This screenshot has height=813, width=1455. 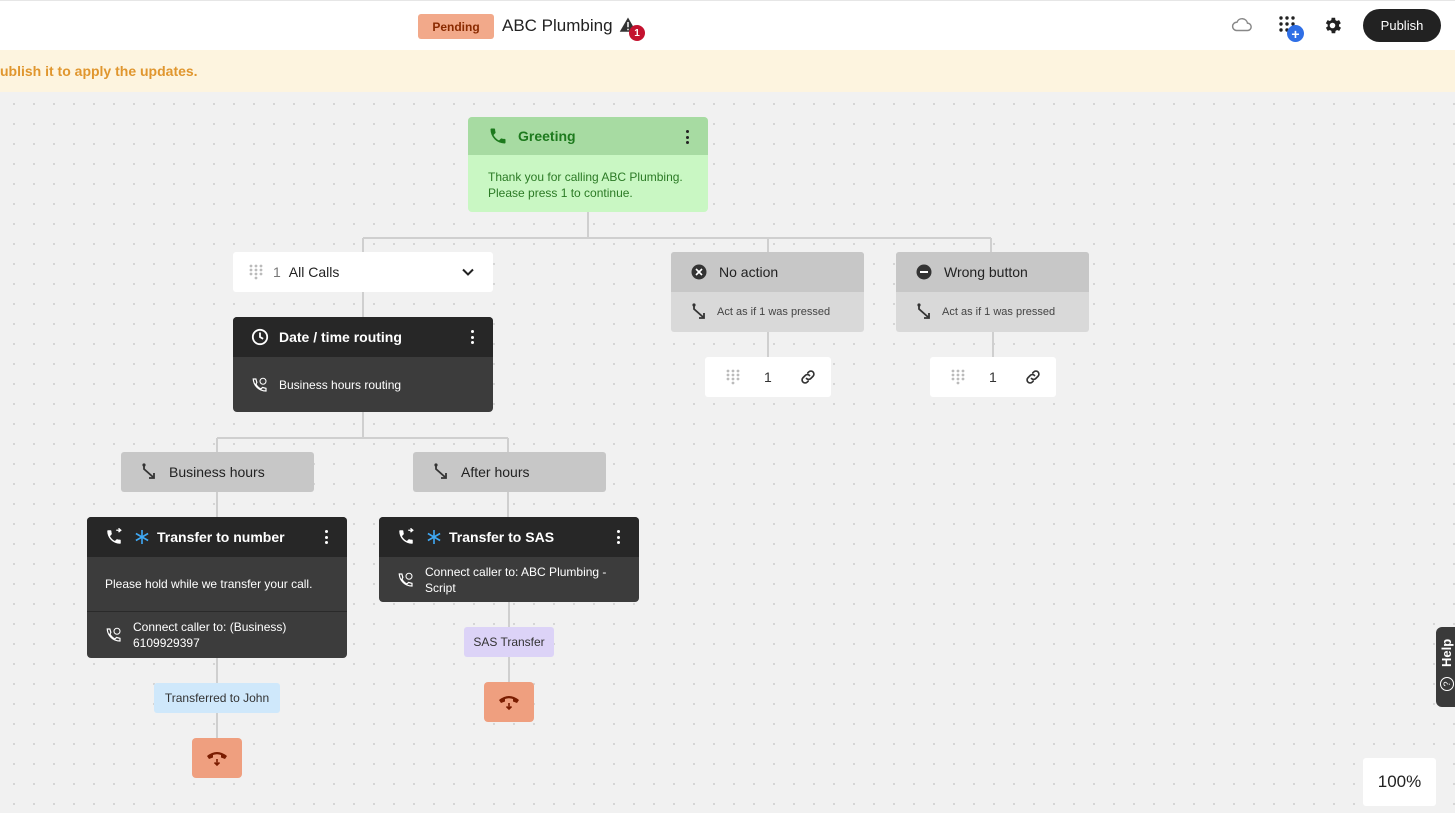 What do you see at coordinates (1446, 652) in the screenshot?
I see `help-label: Help` at bounding box center [1446, 652].